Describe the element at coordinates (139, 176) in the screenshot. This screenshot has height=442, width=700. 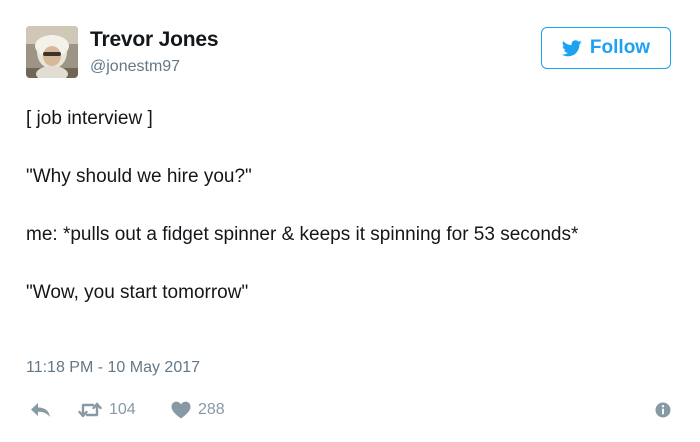
I see `tweet-line: "Why should we hire you?"` at that location.